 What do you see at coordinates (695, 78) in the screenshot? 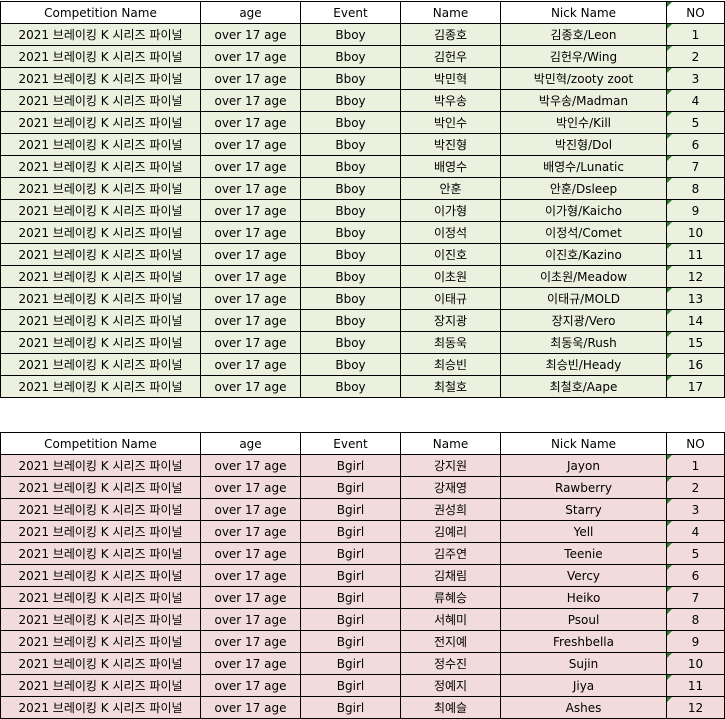
I see `no-cell: 3` at bounding box center [695, 78].